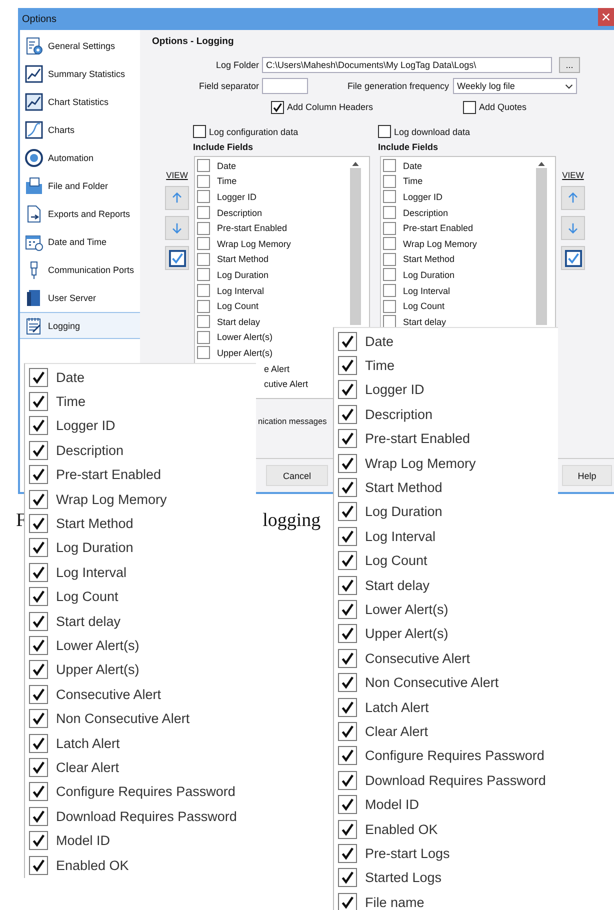 The image size is (614, 910). What do you see at coordinates (292, 422) in the screenshot?
I see `checkbox-label: nication messages` at bounding box center [292, 422].